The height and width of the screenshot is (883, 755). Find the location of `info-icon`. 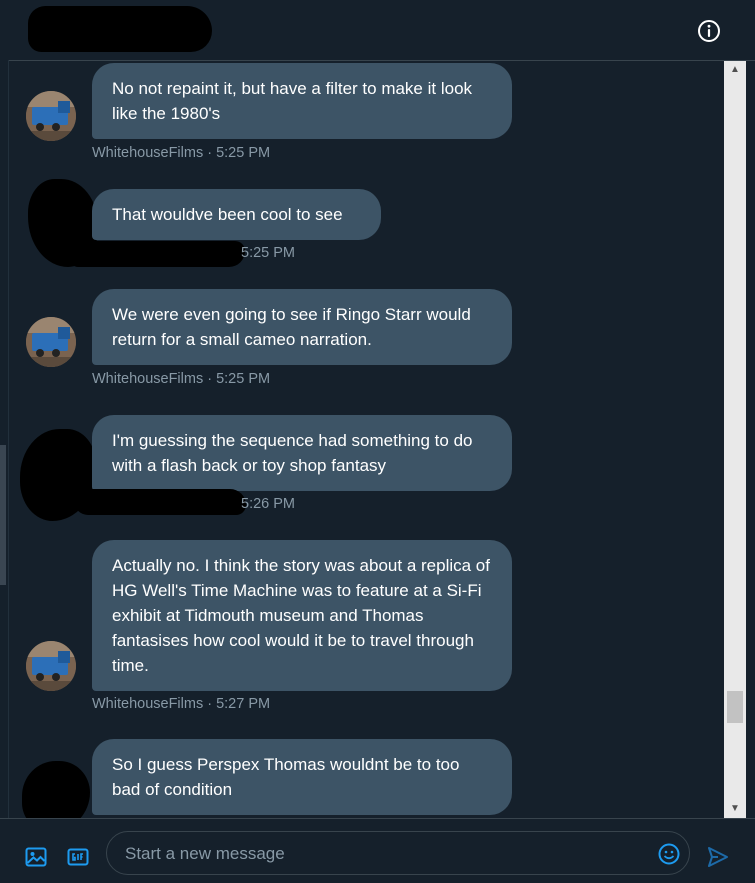

info-icon is located at coordinates (709, 31).